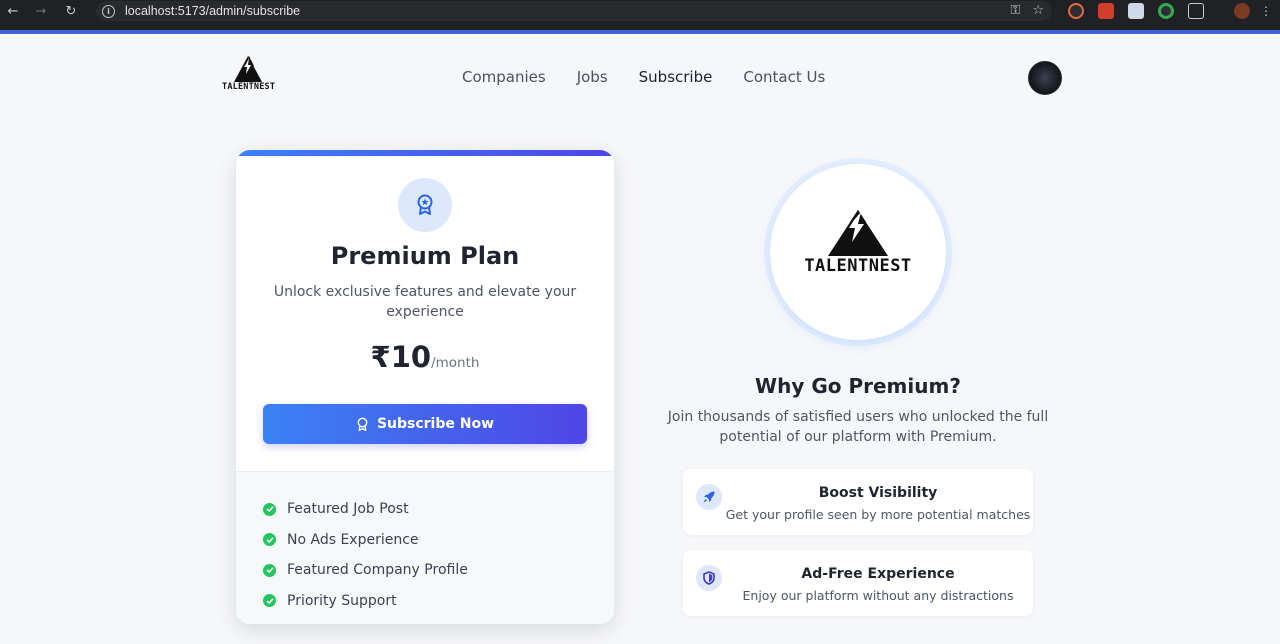 The width and height of the screenshot is (1280, 644). What do you see at coordinates (878, 574) in the screenshot?
I see `benefit-title: Ad-Free Experience` at bounding box center [878, 574].